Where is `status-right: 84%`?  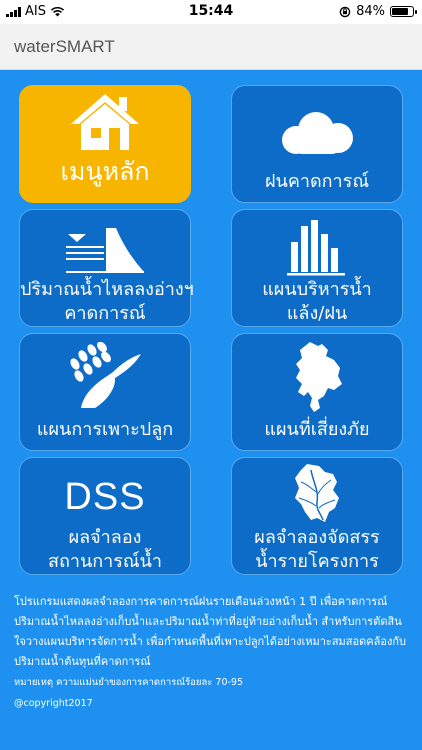 status-right: 84% is located at coordinates (378, 11).